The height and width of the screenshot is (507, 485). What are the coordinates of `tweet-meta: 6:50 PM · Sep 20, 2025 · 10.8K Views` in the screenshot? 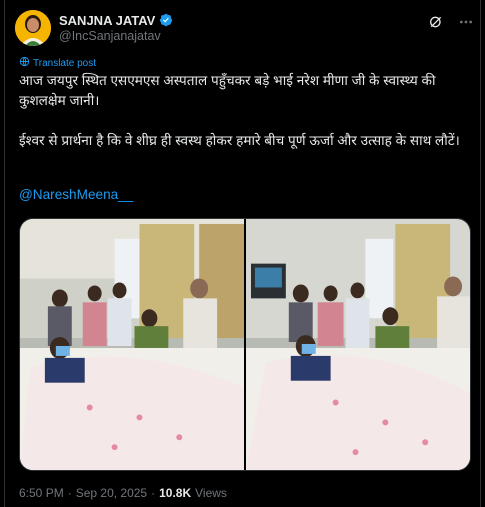 It's located at (123, 493).